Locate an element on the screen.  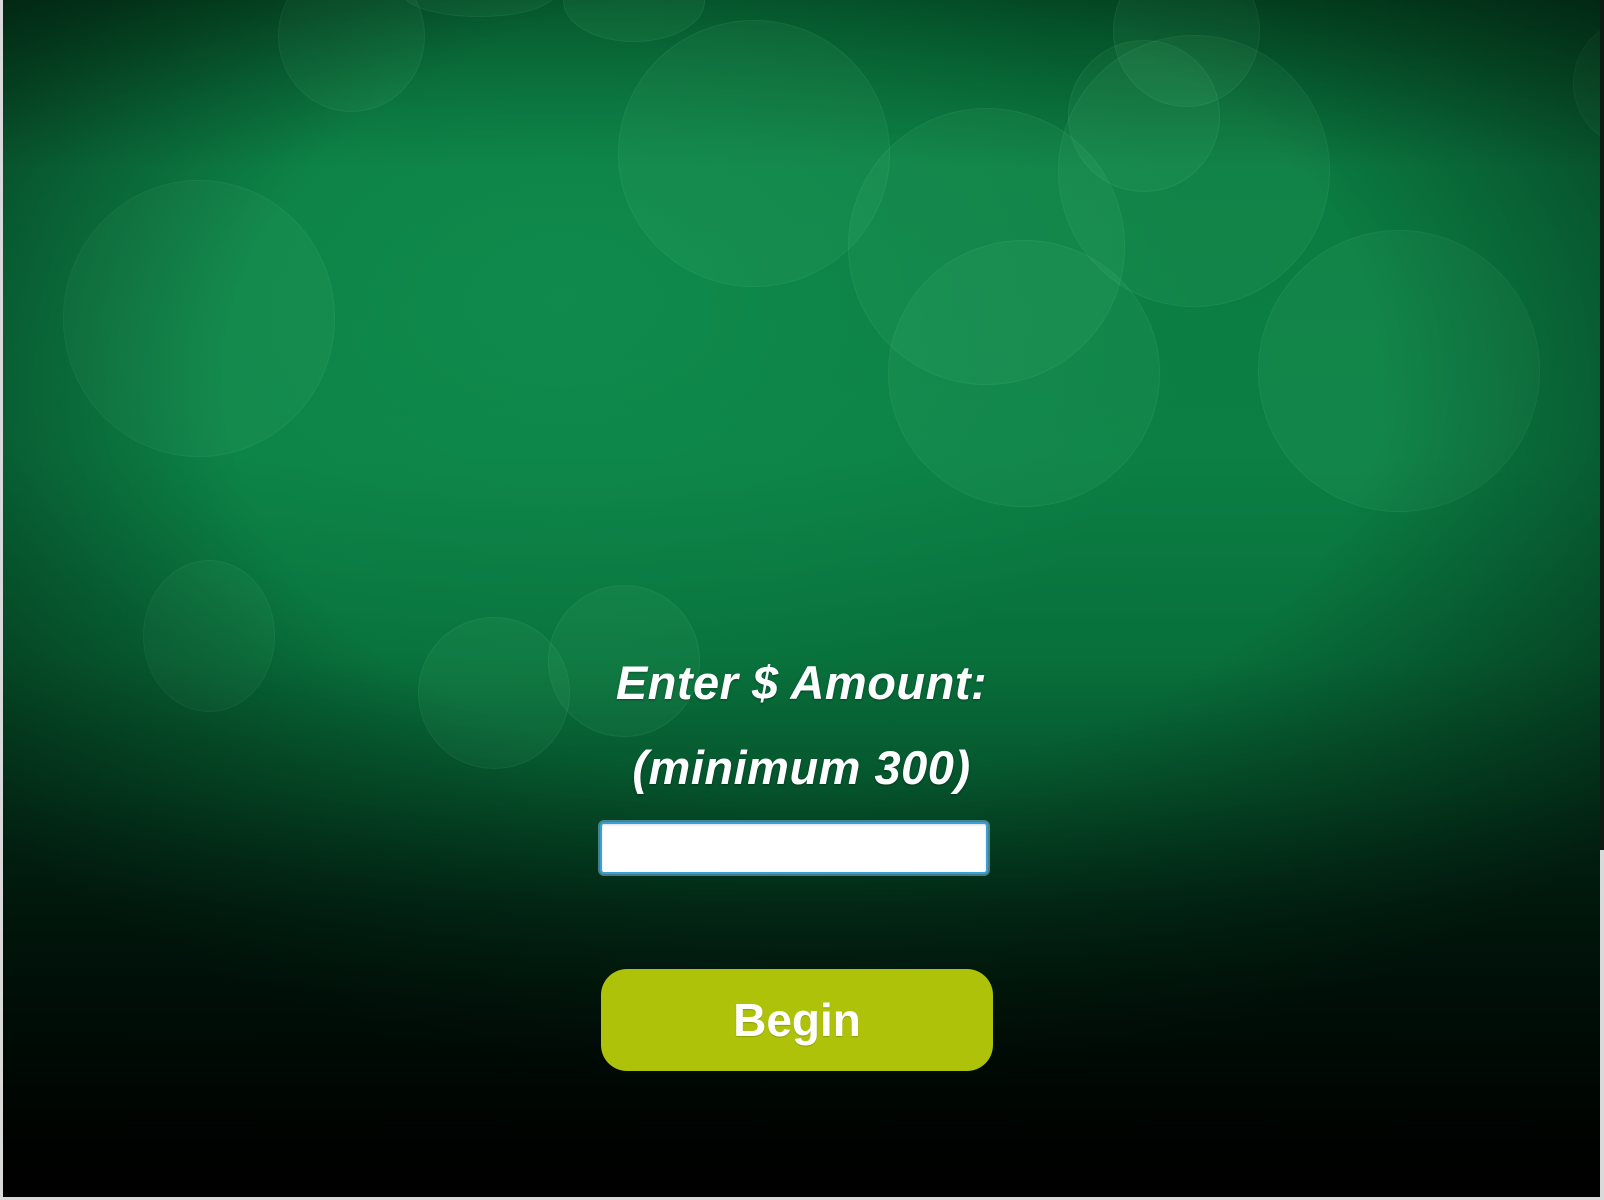
amount-prompt-title: Enter $ Amount: is located at coordinates (801, 682).